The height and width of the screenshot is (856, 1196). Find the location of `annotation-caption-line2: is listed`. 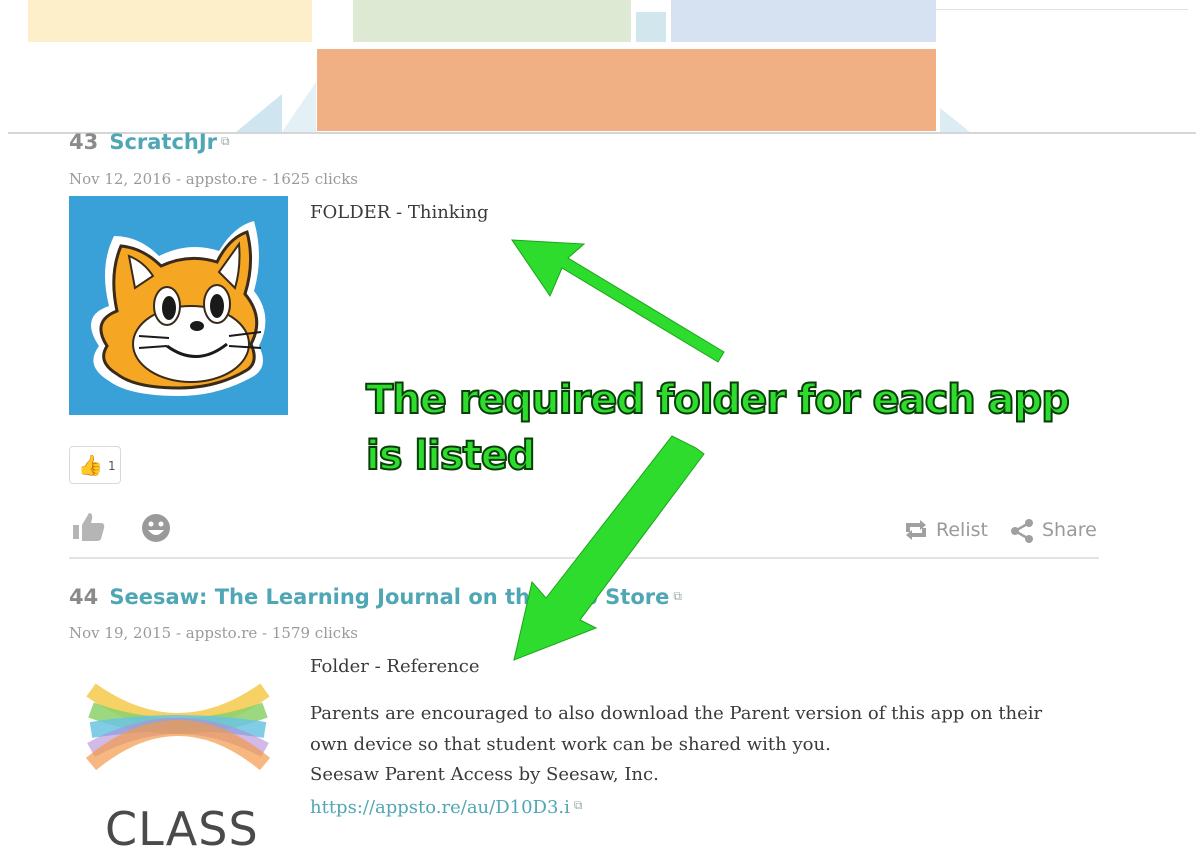

annotation-caption-line2: is listed is located at coordinates (451, 456).